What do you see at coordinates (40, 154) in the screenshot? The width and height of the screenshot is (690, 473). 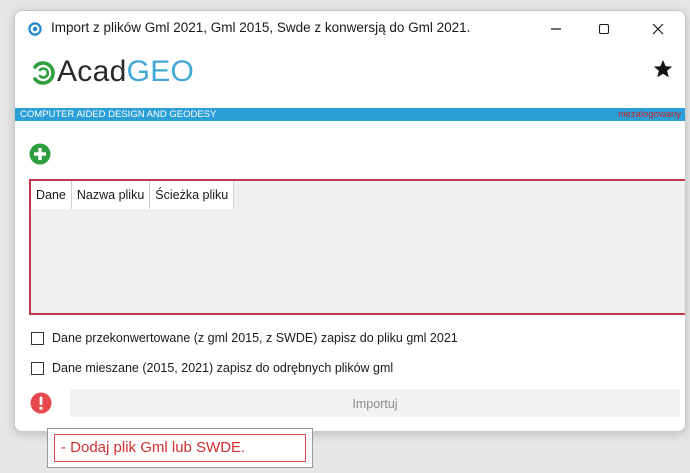 I see `add-file-button` at bounding box center [40, 154].